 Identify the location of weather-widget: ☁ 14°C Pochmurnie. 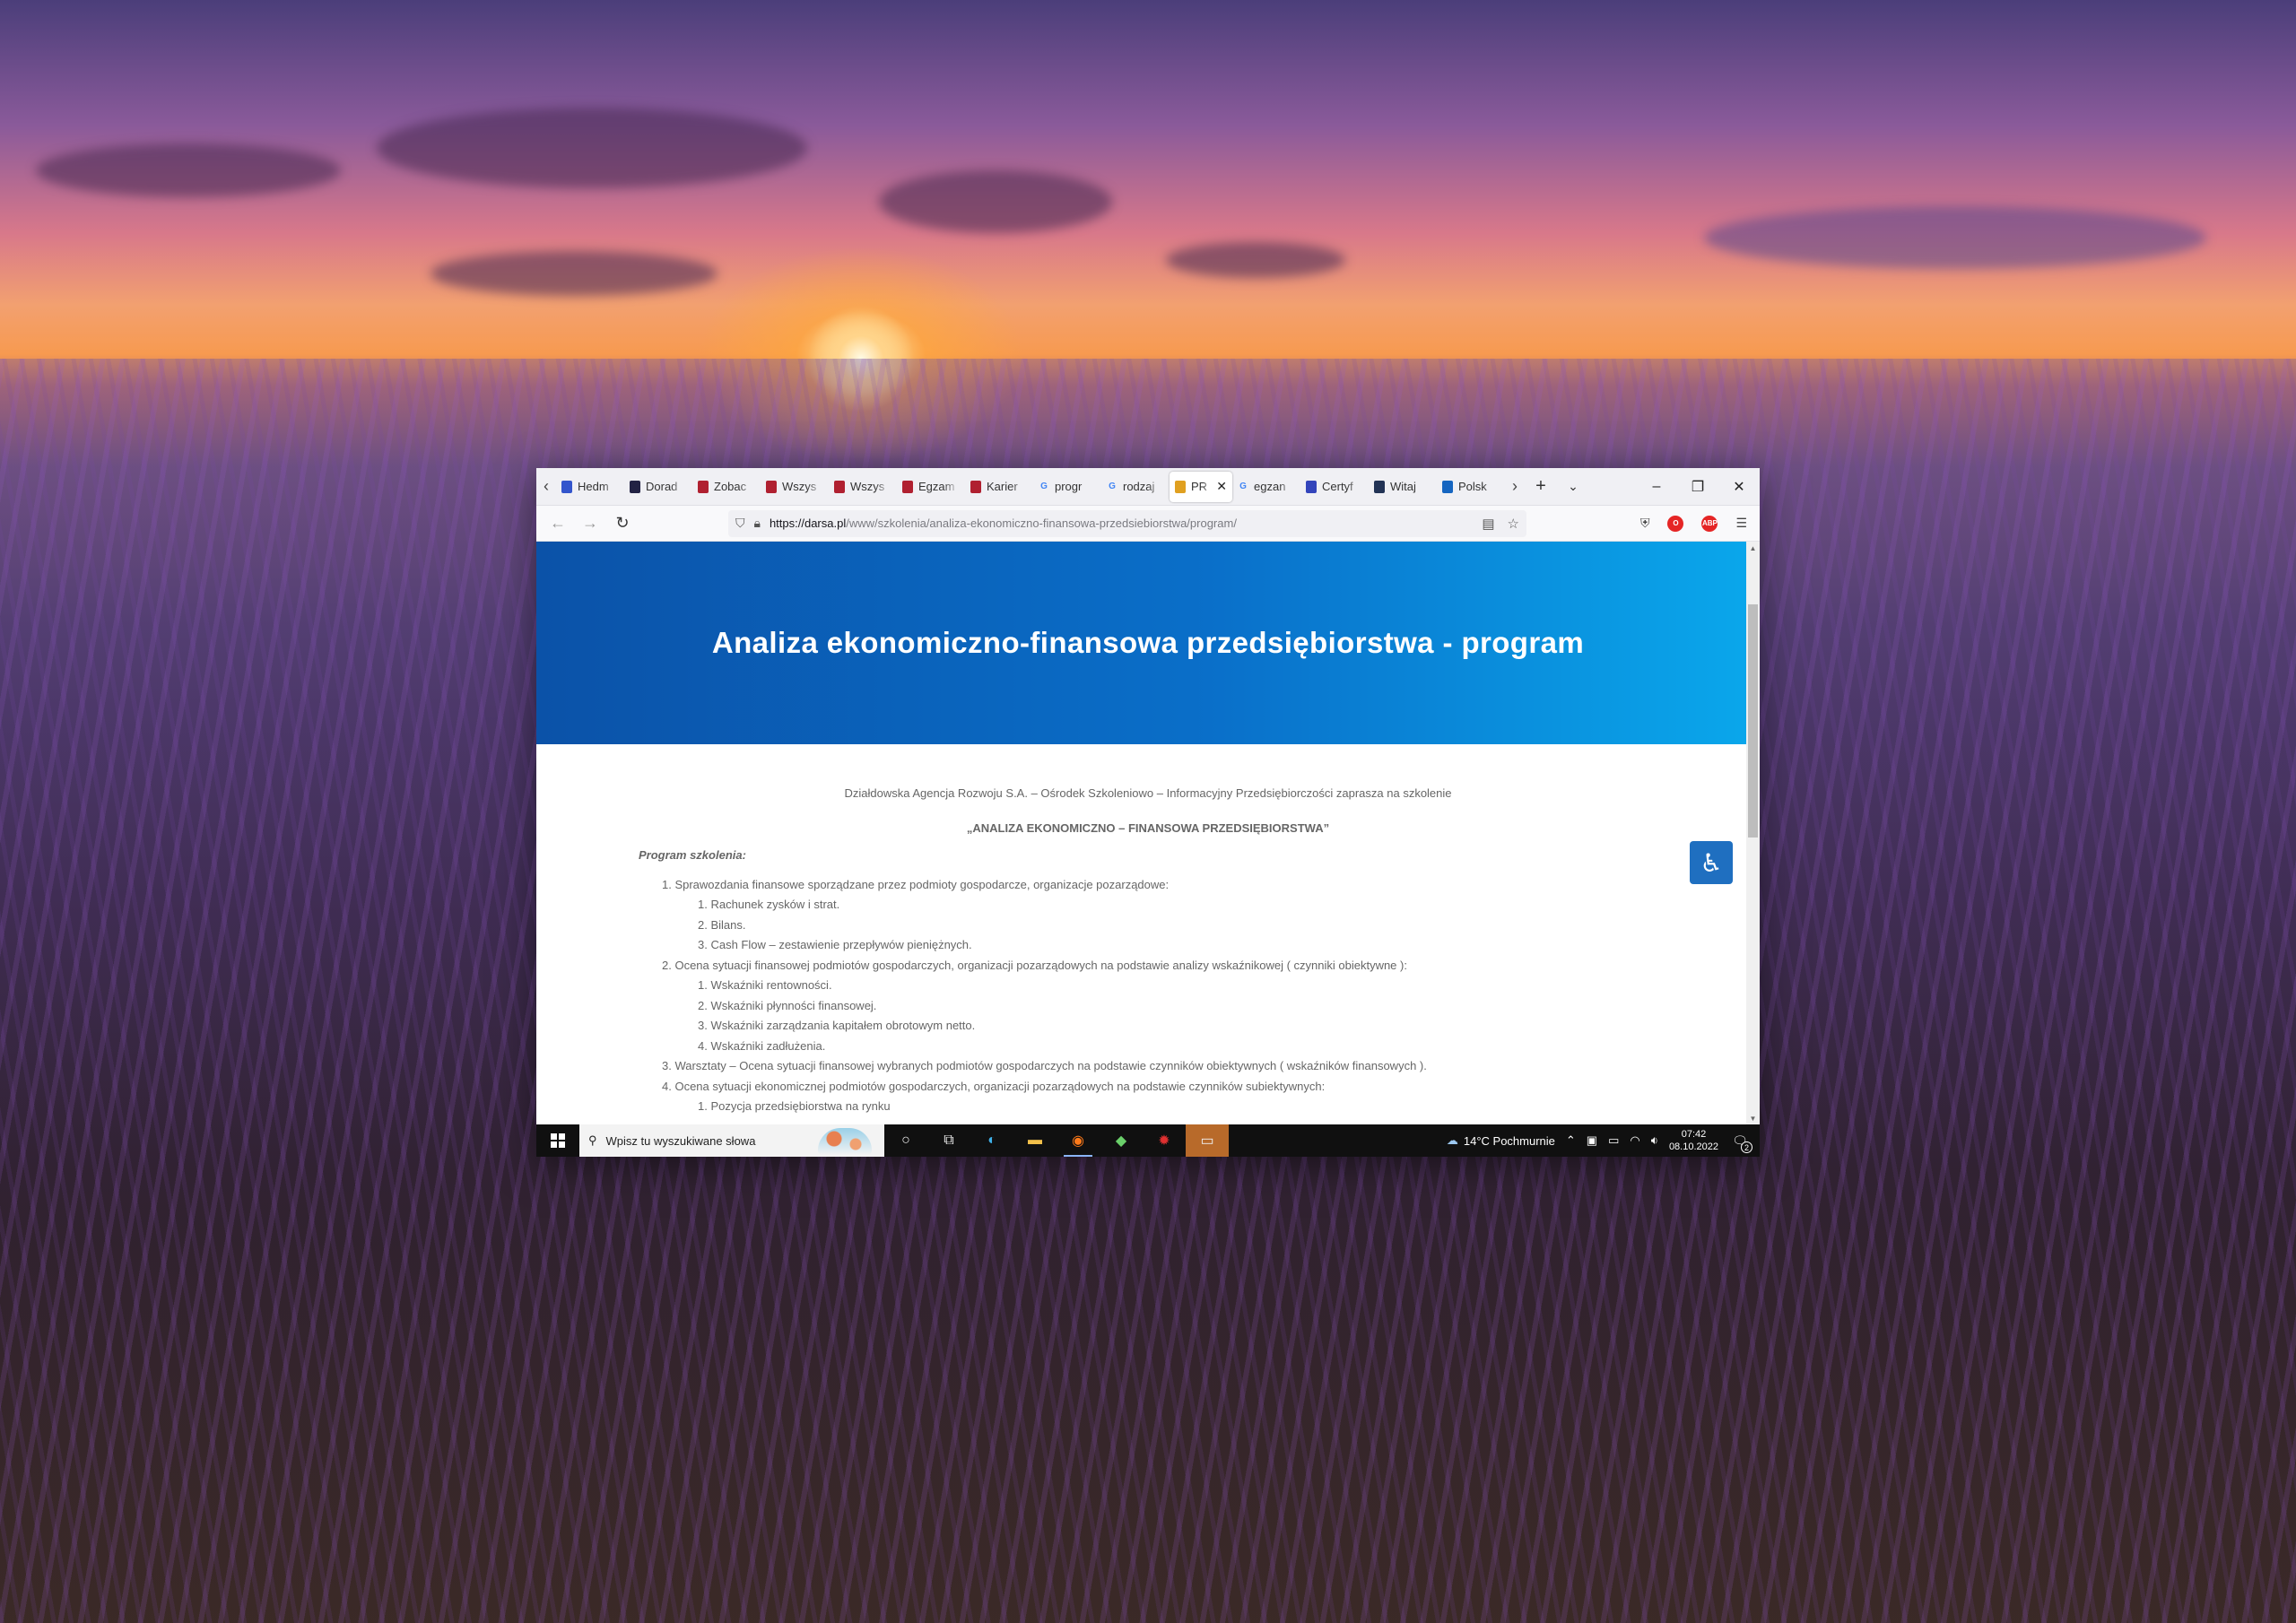
(1501, 1140).